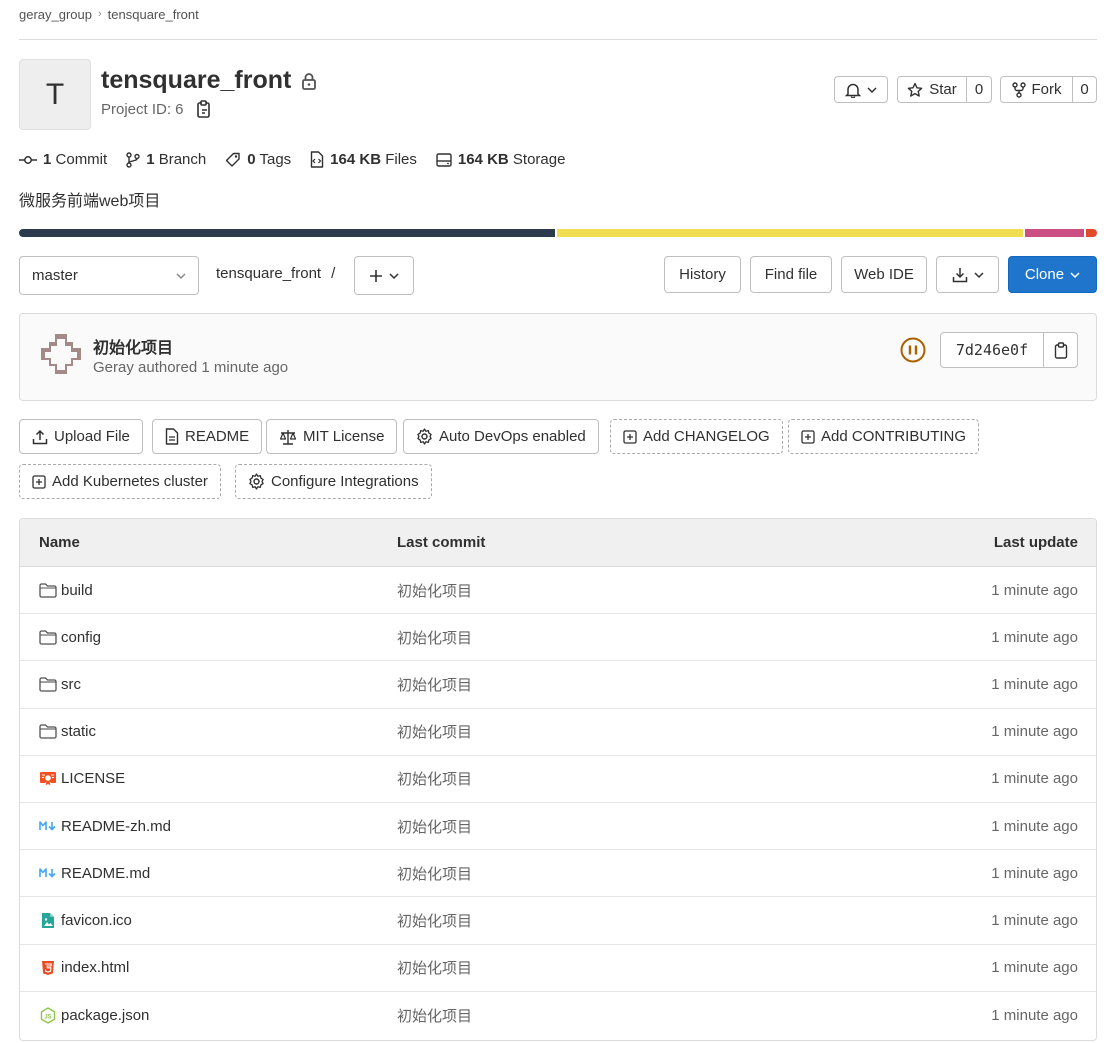 This screenshot has width=1117, height=1043. I want to click on header-last-update: Last update, so click(1035, 542).